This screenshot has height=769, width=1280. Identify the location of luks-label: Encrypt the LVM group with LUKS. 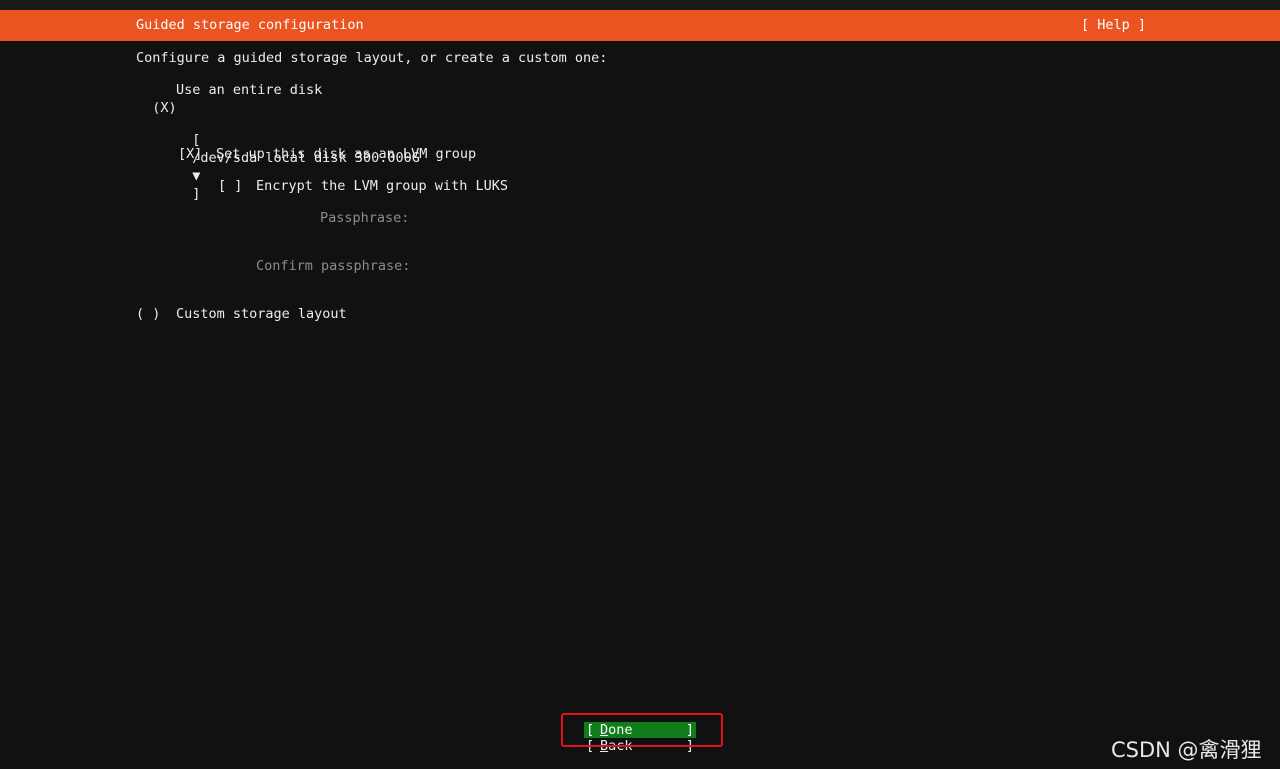
(382, 186).